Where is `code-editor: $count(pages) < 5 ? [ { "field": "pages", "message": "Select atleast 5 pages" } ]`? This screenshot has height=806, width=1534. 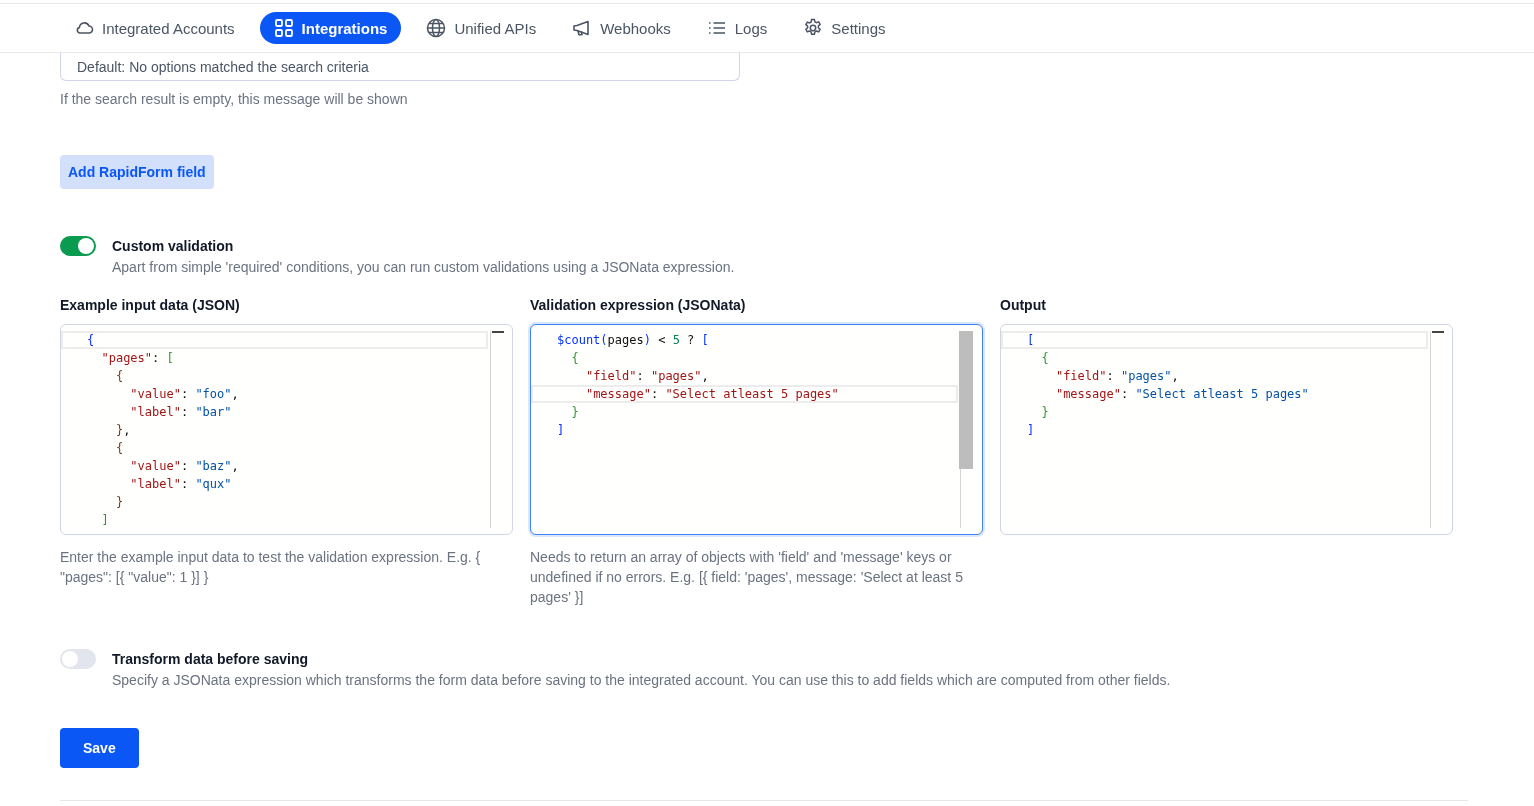 code-editor: $count(pages) < 5 ? [ { "field": "pages", "message": "Select atleast 5 pages" } ] is located at coordinates (756, 429).